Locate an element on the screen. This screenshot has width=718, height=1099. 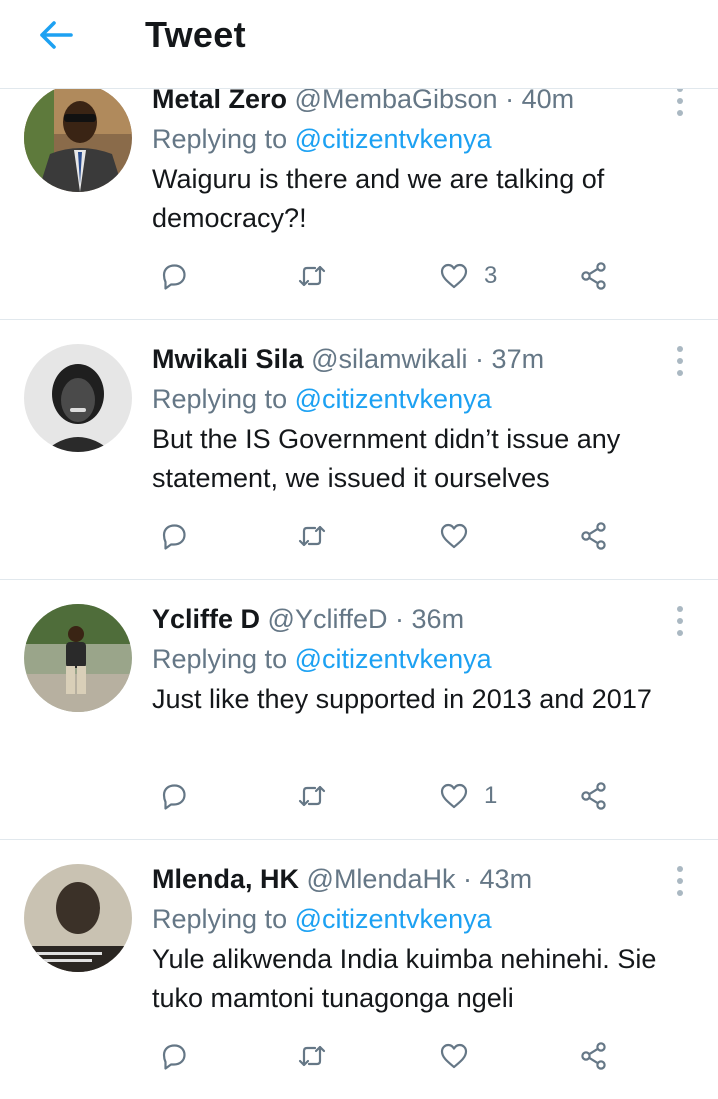
user-handle: @YcliffeD is located at coordinates (328, 619).